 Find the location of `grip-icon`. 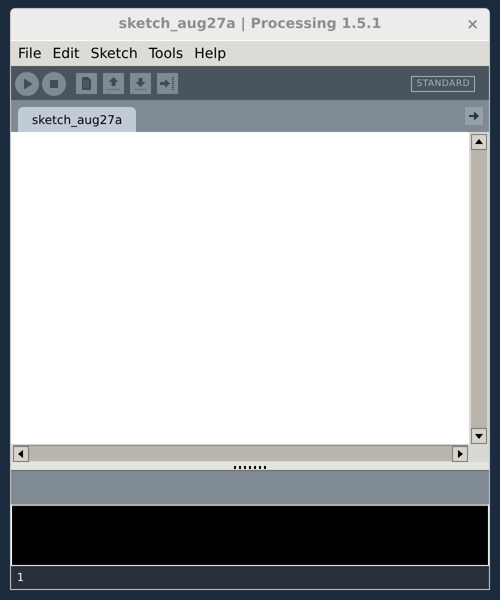

grip-icon is located at coordinates (250, 468).